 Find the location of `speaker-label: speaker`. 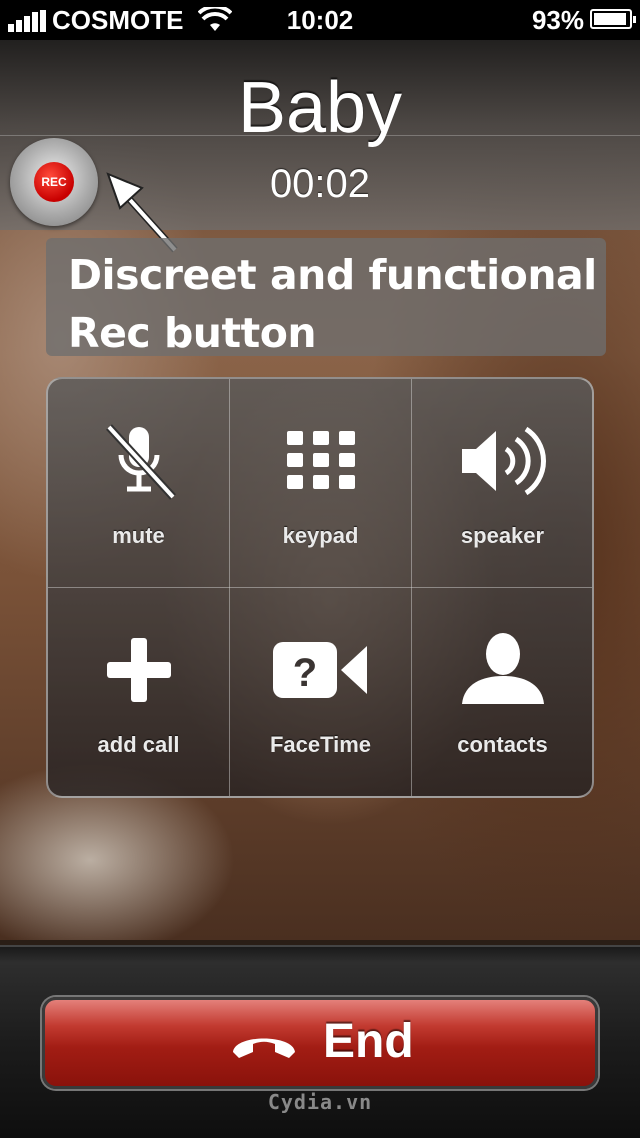

speaker-label: speaker is located at coordinates (502, 535).